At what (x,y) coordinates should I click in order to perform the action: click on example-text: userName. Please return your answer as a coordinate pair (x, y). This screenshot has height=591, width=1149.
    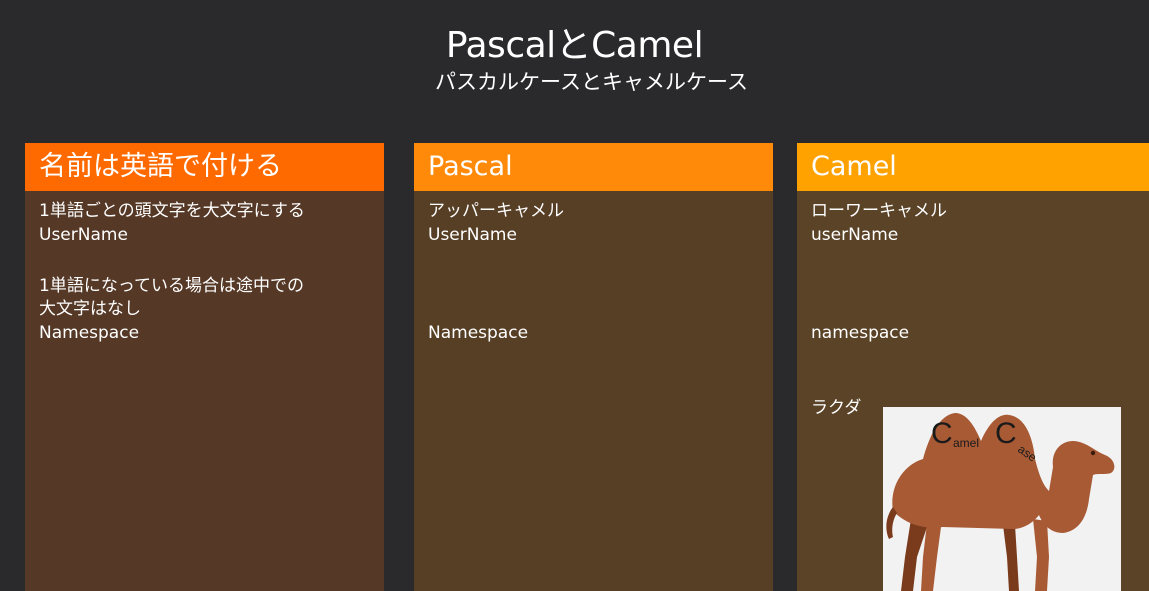
    Looking at the image, I should click on (855, 235).